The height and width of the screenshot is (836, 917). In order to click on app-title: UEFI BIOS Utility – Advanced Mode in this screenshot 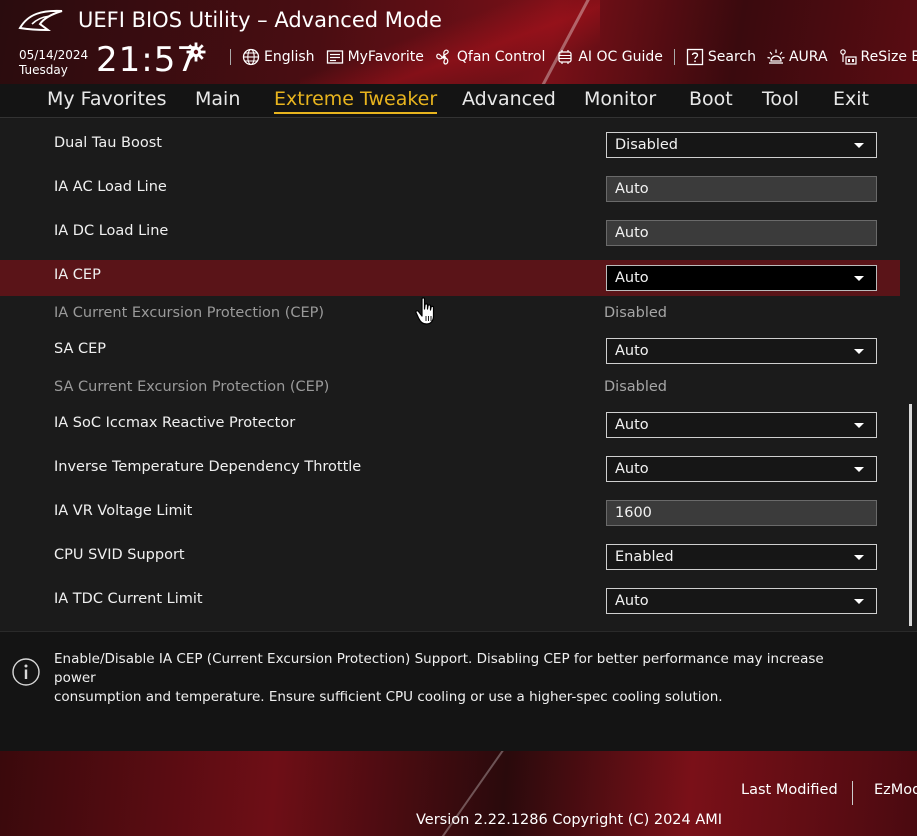, I will do `click(260, 20)`.